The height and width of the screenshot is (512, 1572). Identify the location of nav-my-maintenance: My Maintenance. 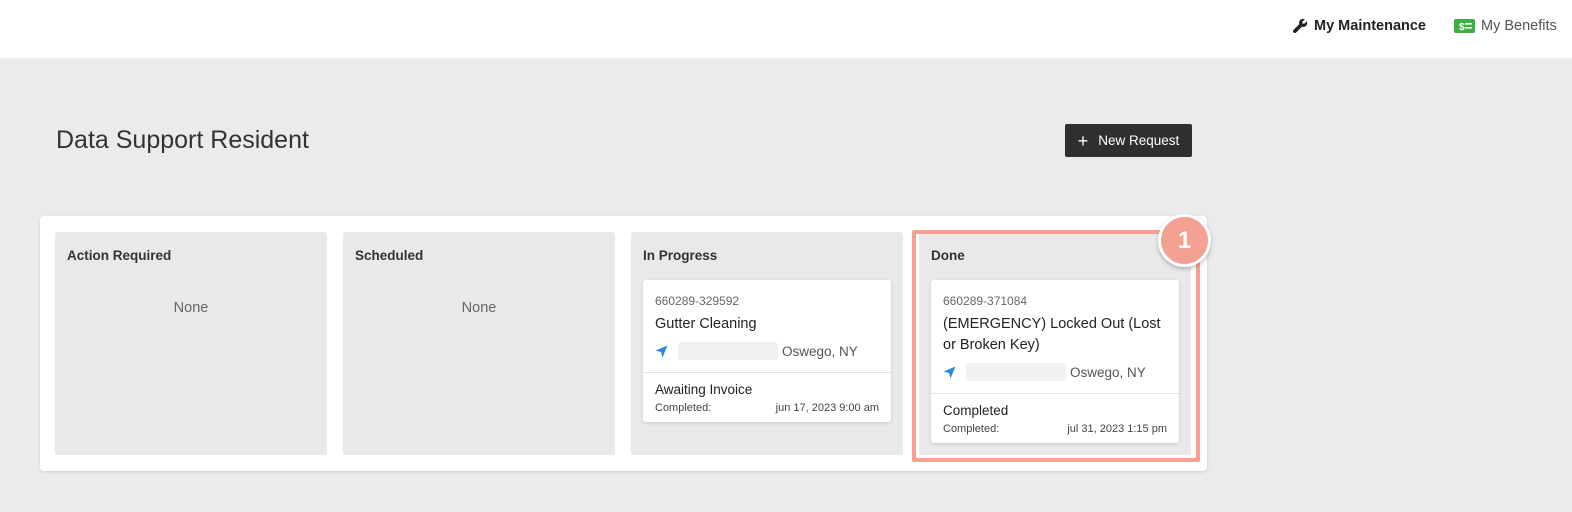
(1359, 26).